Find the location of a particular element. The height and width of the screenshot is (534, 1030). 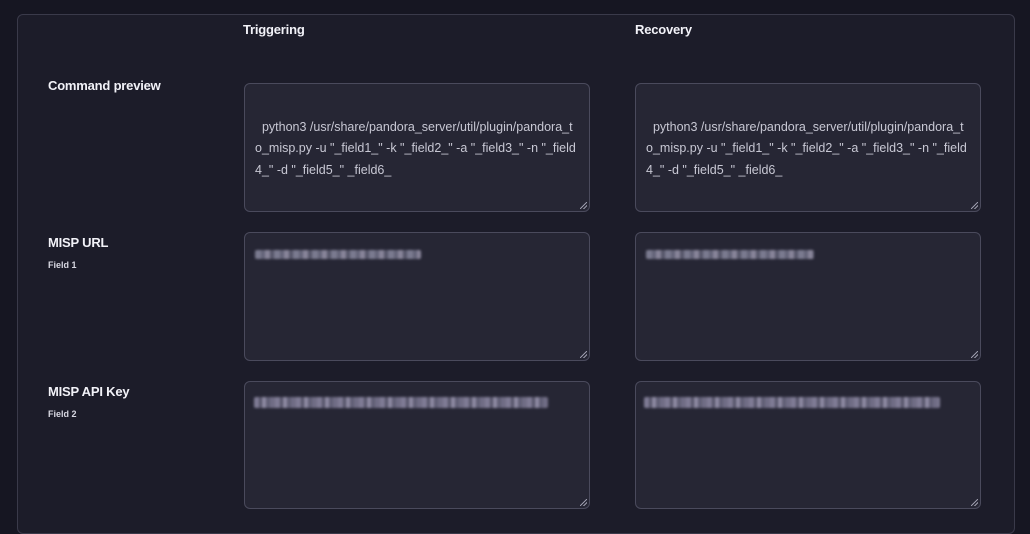

column-header-recovery: Recovery is located at coordinates (663, 29).